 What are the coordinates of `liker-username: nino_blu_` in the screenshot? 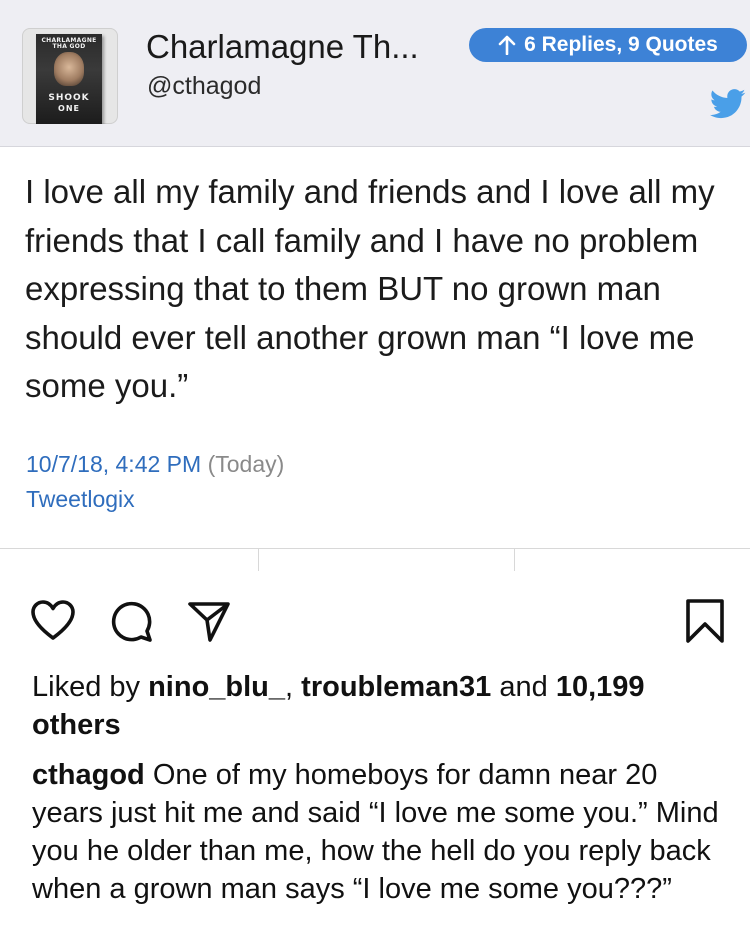 It's located at (216, 687).